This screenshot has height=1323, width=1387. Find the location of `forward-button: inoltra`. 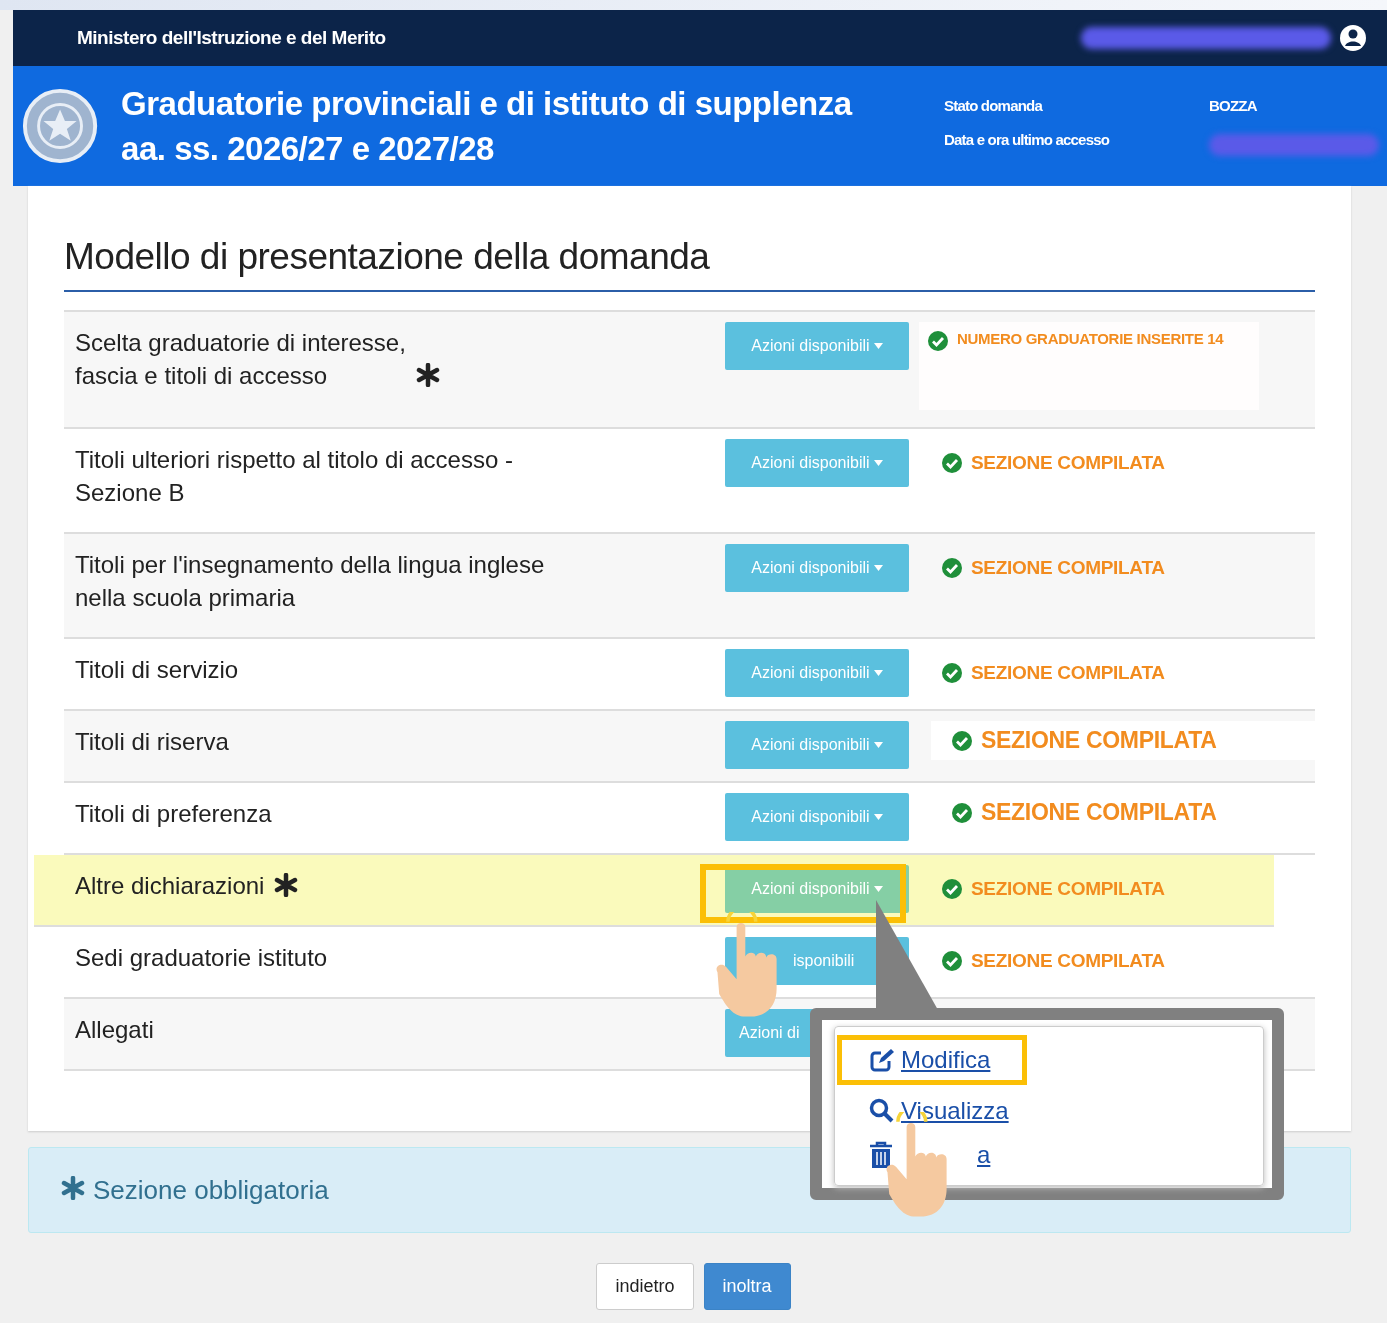

forward-button: inoltra is located at coordinates (747, 1286).